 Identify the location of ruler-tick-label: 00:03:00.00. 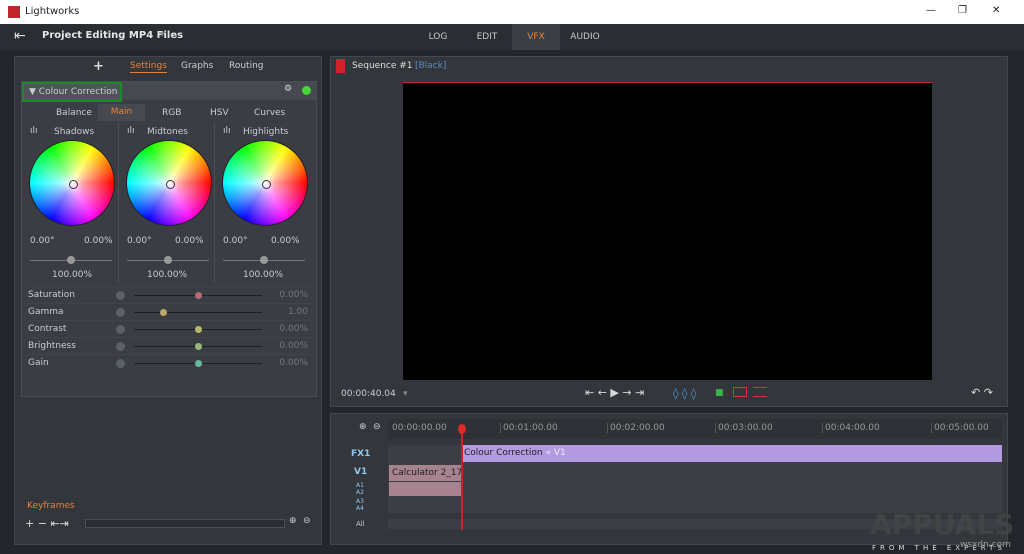
(744, 428).